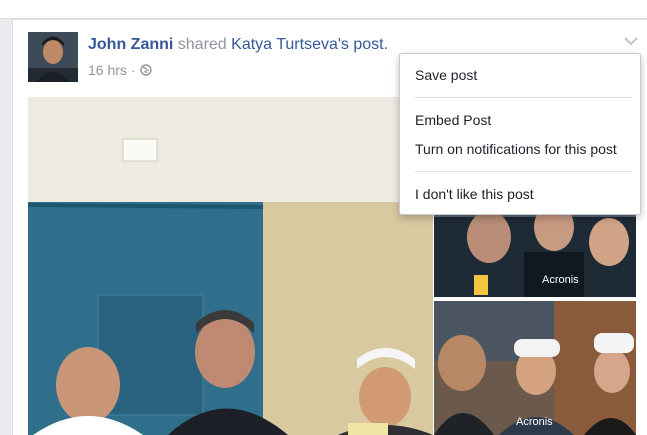  What do you see at coordinates (474, 194) in the screenshot?
I see `menu-item-dont-like: I don't like this post` at bounding box center [474, 194].